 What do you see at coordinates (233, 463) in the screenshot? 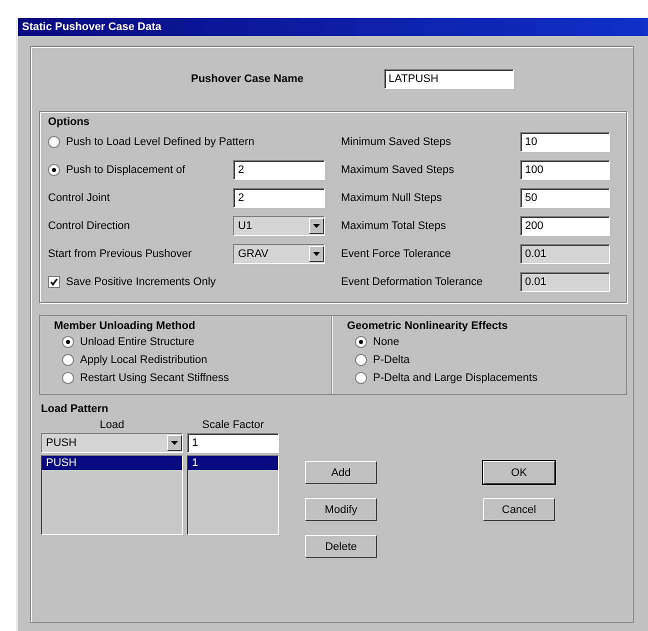
I see `list-item: 1` at bounding box center [233, 463].